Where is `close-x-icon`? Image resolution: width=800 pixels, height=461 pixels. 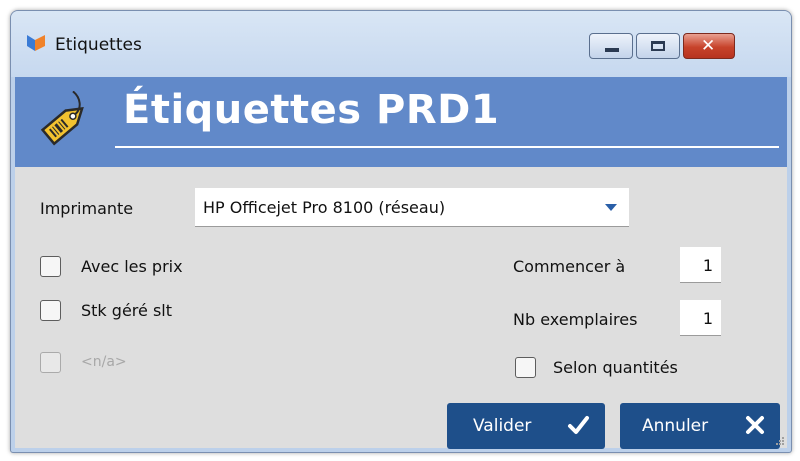 close-x-icon is located at coordinates (755, 425).